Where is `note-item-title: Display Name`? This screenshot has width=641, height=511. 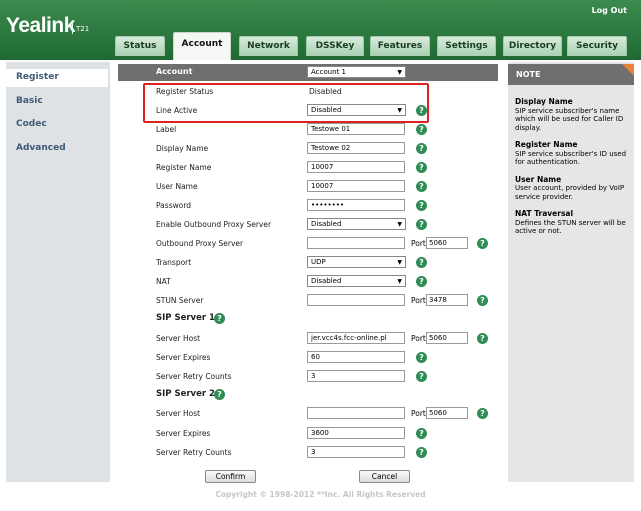
note-item-title: Display Name is located at coordinates (544, 101).